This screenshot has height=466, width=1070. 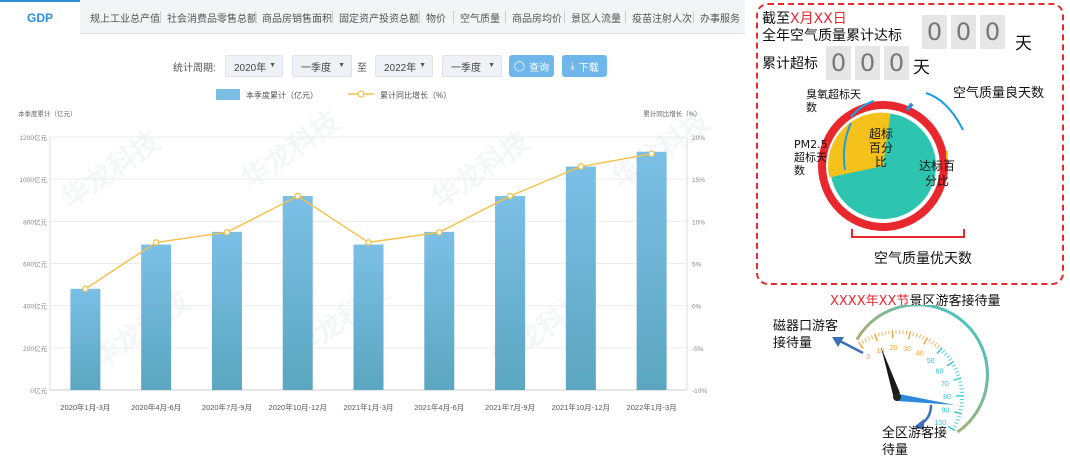 I want to click on y-tick-label: 1000亿元, so click(x=34, y=179).